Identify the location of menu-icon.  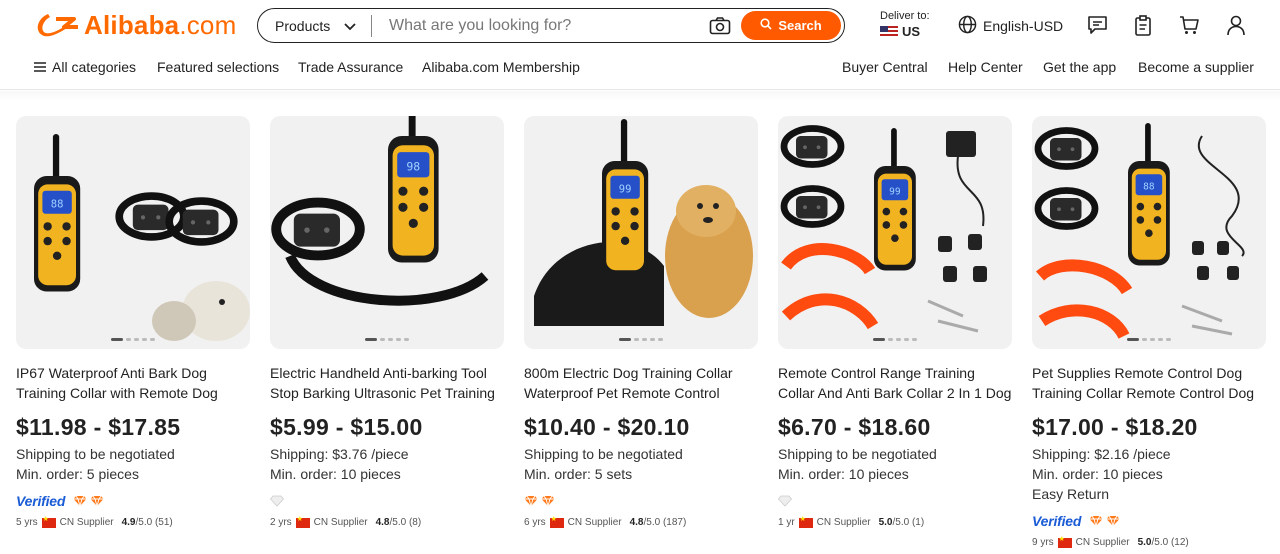
(40, 67).